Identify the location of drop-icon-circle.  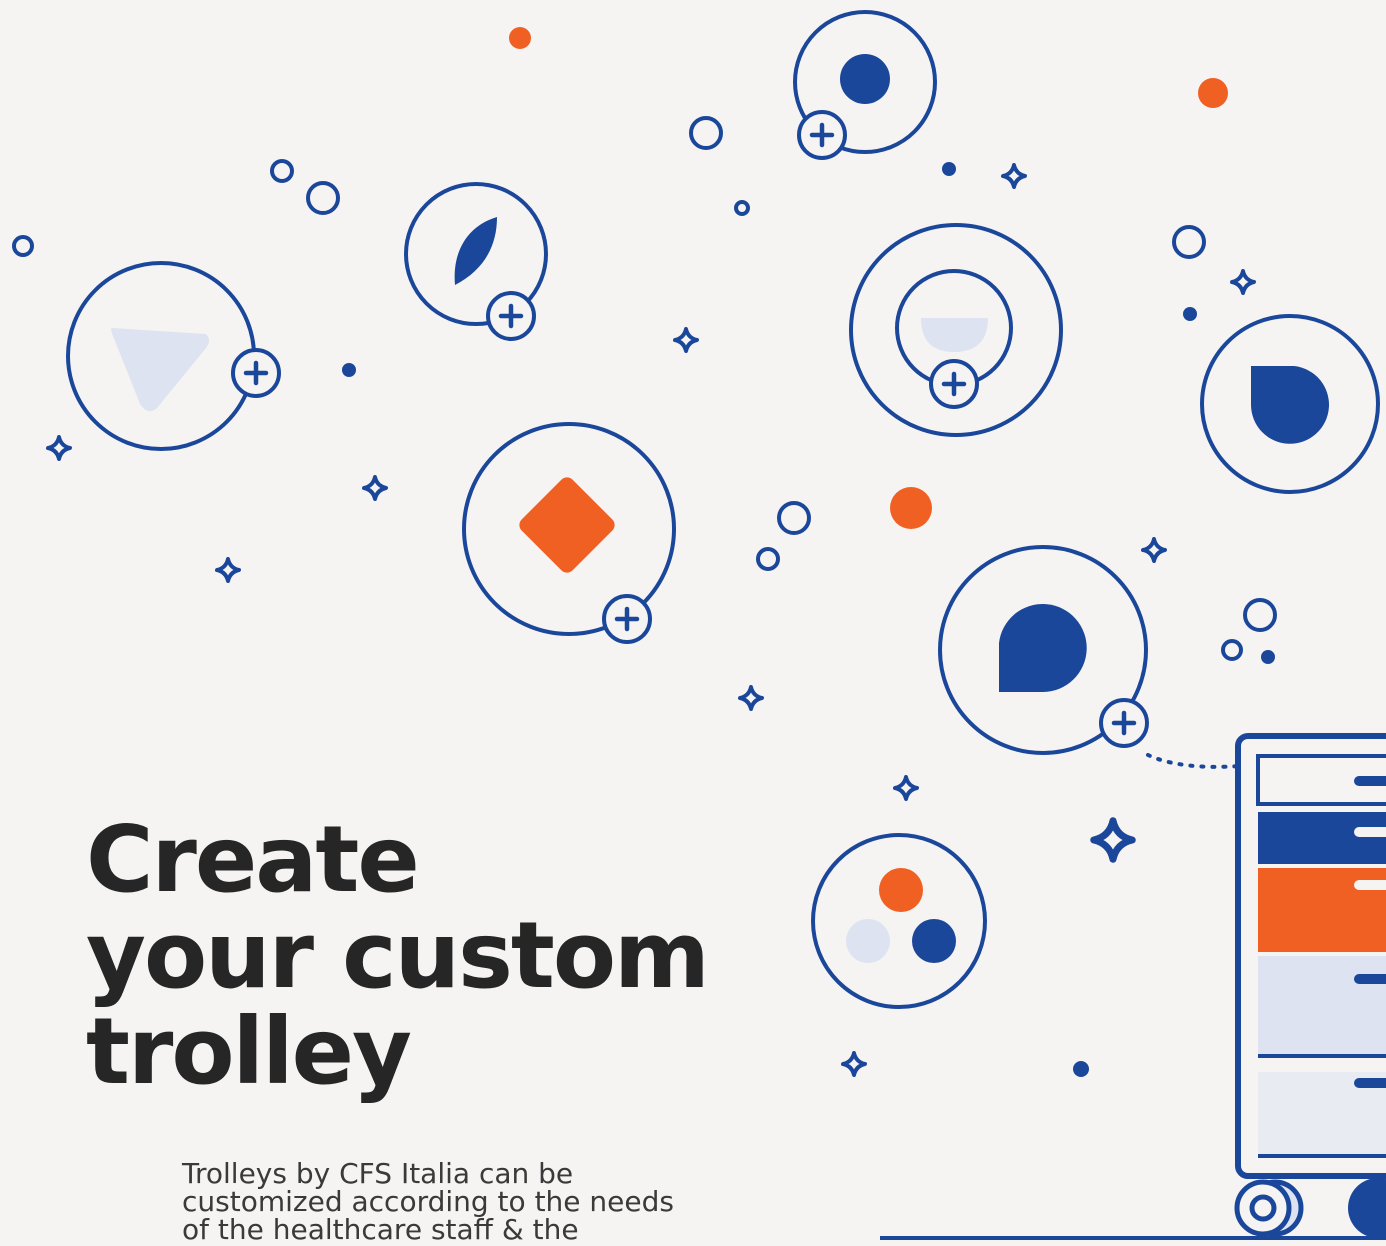
(1290, 404).